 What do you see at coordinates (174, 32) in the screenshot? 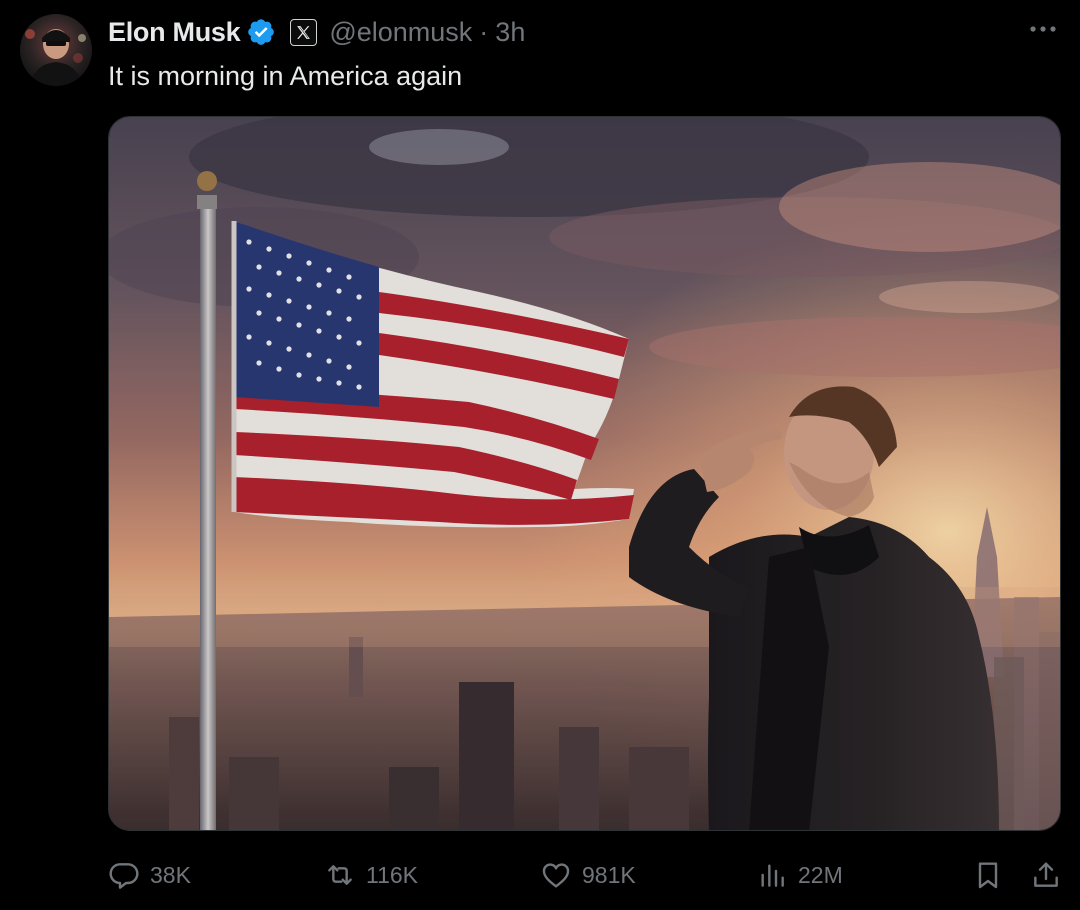
I see `author-name: Elon Musk` at bounding box center [174, 32].